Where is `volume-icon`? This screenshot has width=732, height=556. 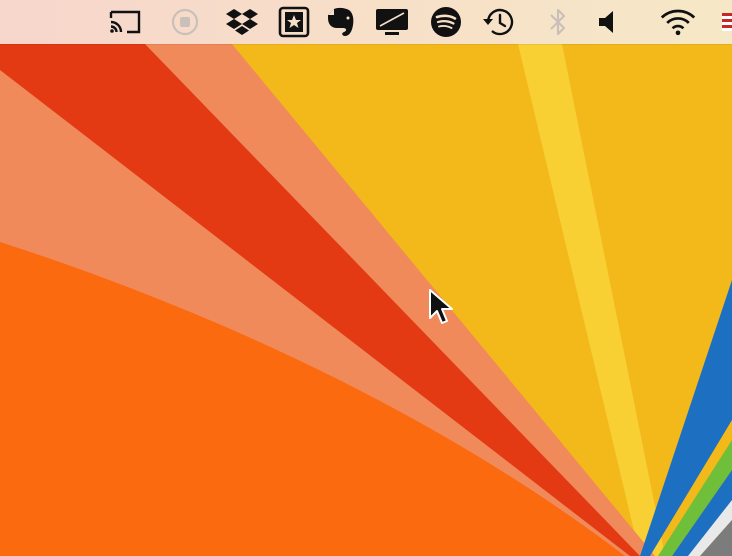 volume-icon is located at coordinates (608, 22).